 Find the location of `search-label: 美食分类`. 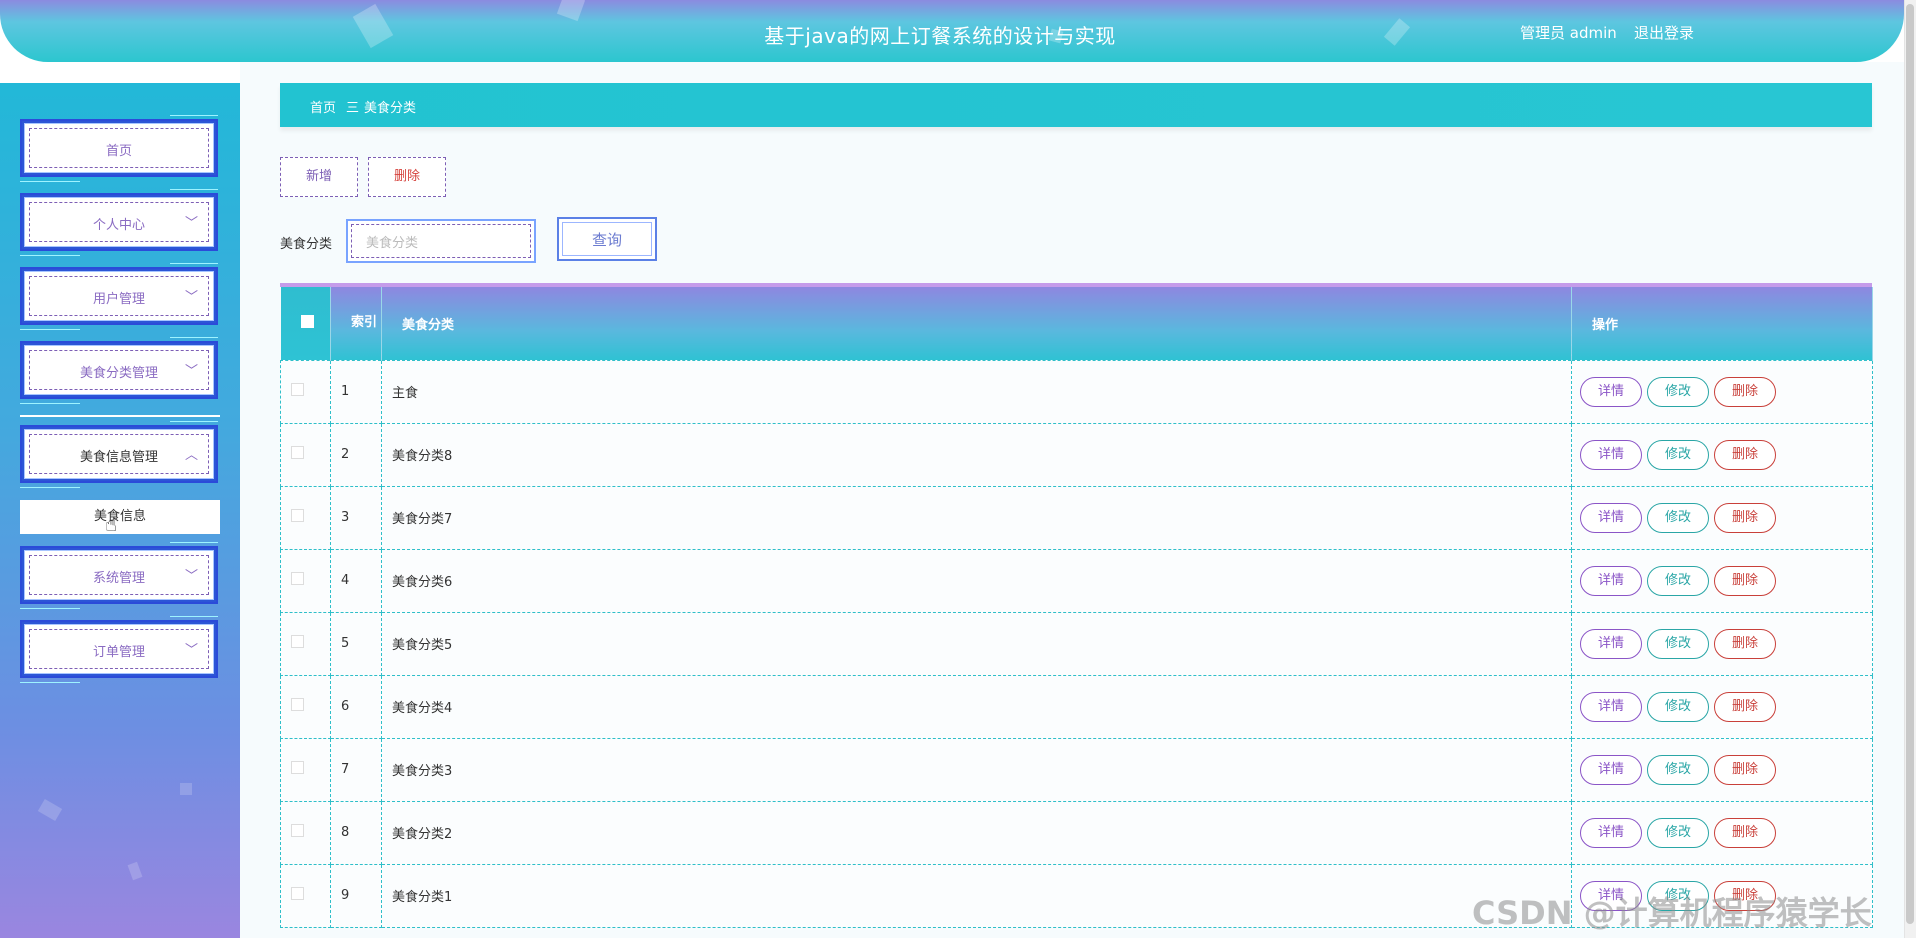

search-label: 美食分类 is located at coordinates (306, 244).